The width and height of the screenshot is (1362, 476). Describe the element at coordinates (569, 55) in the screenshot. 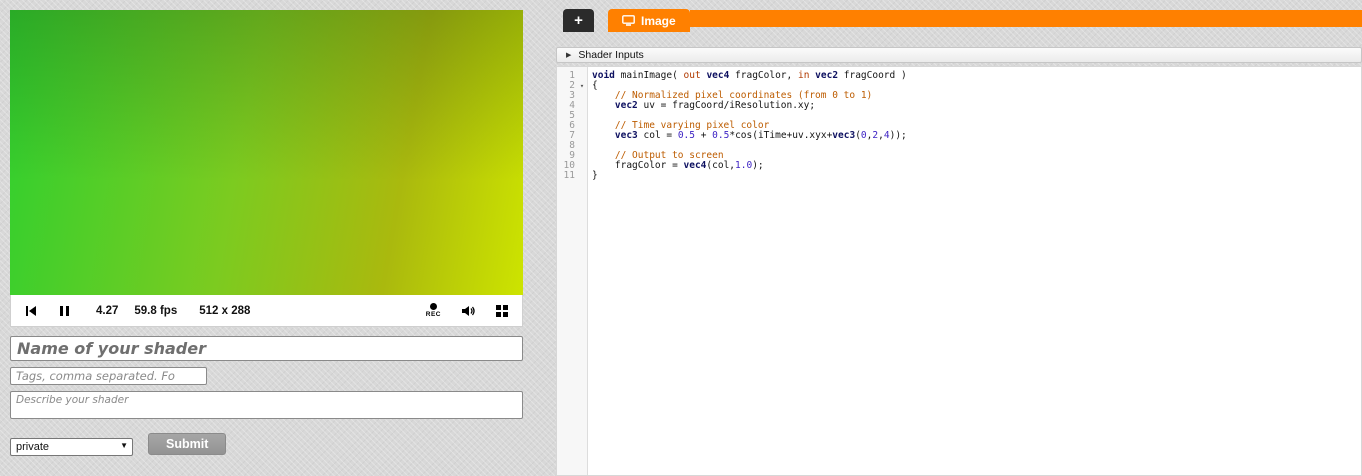

I see `triangle-right-icon: ▶` at that location.